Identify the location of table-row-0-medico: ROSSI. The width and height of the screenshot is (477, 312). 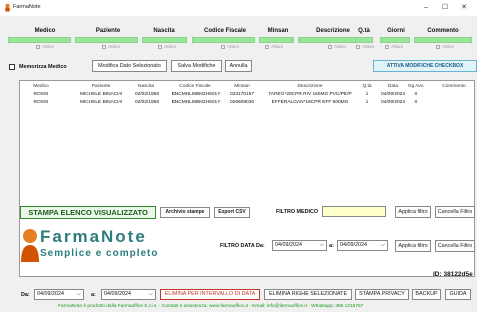
(41, 94).